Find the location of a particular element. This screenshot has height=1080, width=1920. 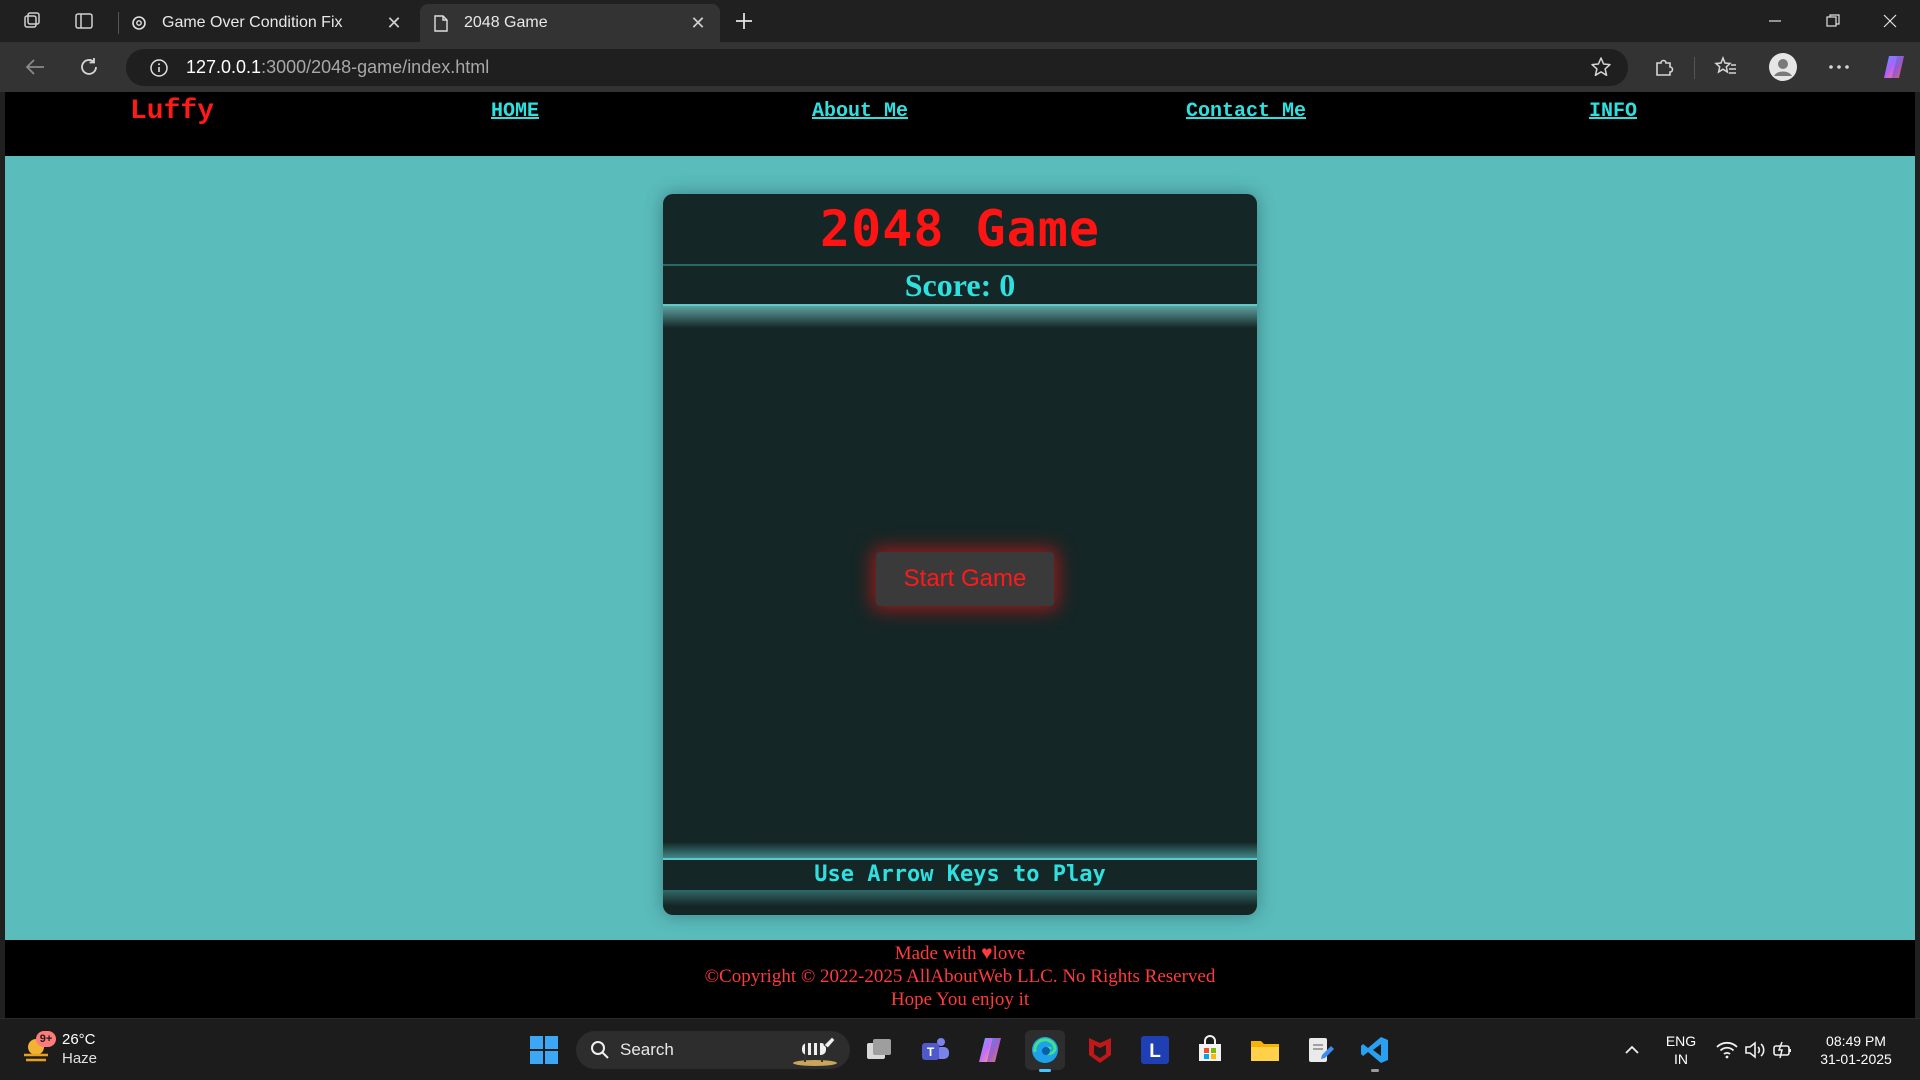

nav-link-contact-me: Contact Me is located at coordinates (1246, 111).